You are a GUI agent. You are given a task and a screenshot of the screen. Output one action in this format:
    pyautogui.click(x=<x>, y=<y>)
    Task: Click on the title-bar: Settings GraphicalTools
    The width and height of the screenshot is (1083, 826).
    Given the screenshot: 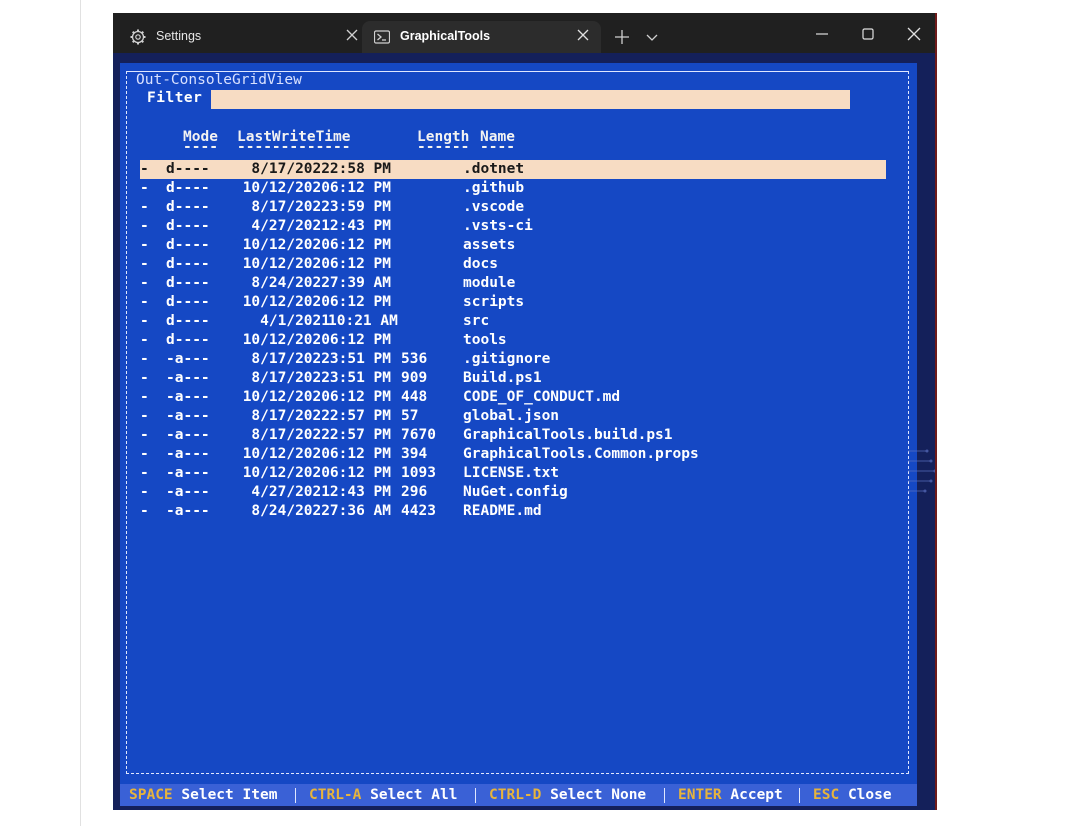 What is the action you would take?
    pyautogui.click(x=525, y=33)
    